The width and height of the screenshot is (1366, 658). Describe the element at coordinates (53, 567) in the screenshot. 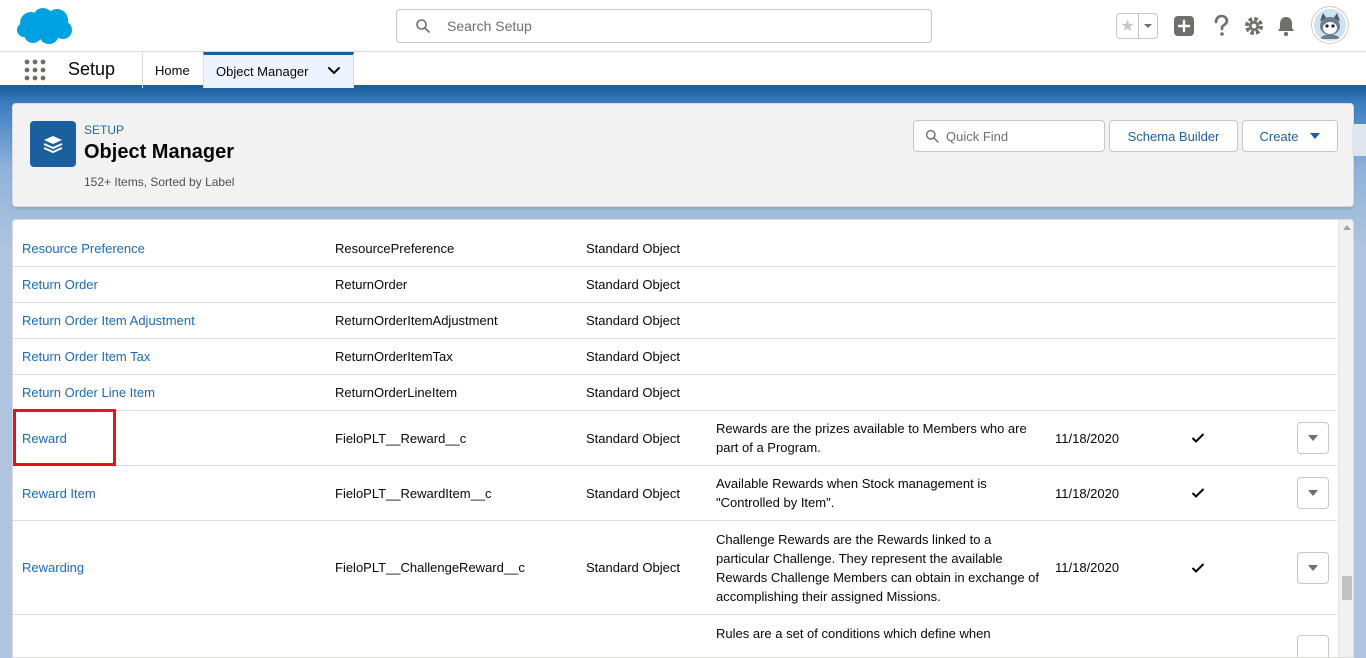

I see `object-label-link: Rewarding` at that location.